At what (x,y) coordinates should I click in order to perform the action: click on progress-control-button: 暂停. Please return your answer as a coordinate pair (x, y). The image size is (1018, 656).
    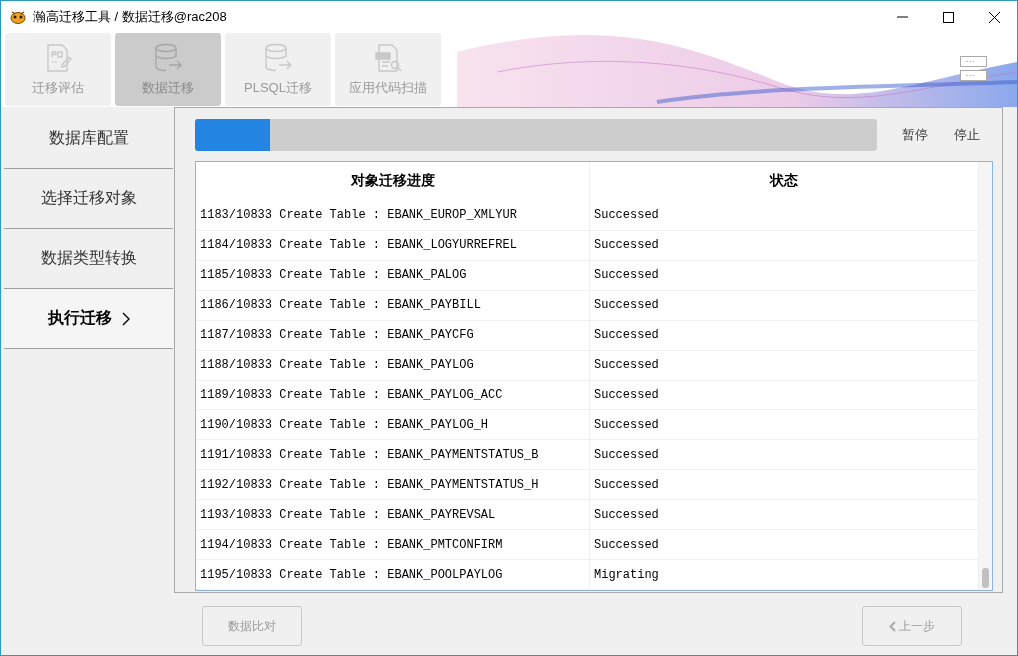
    Looking at the image, I should click on (915, 135).